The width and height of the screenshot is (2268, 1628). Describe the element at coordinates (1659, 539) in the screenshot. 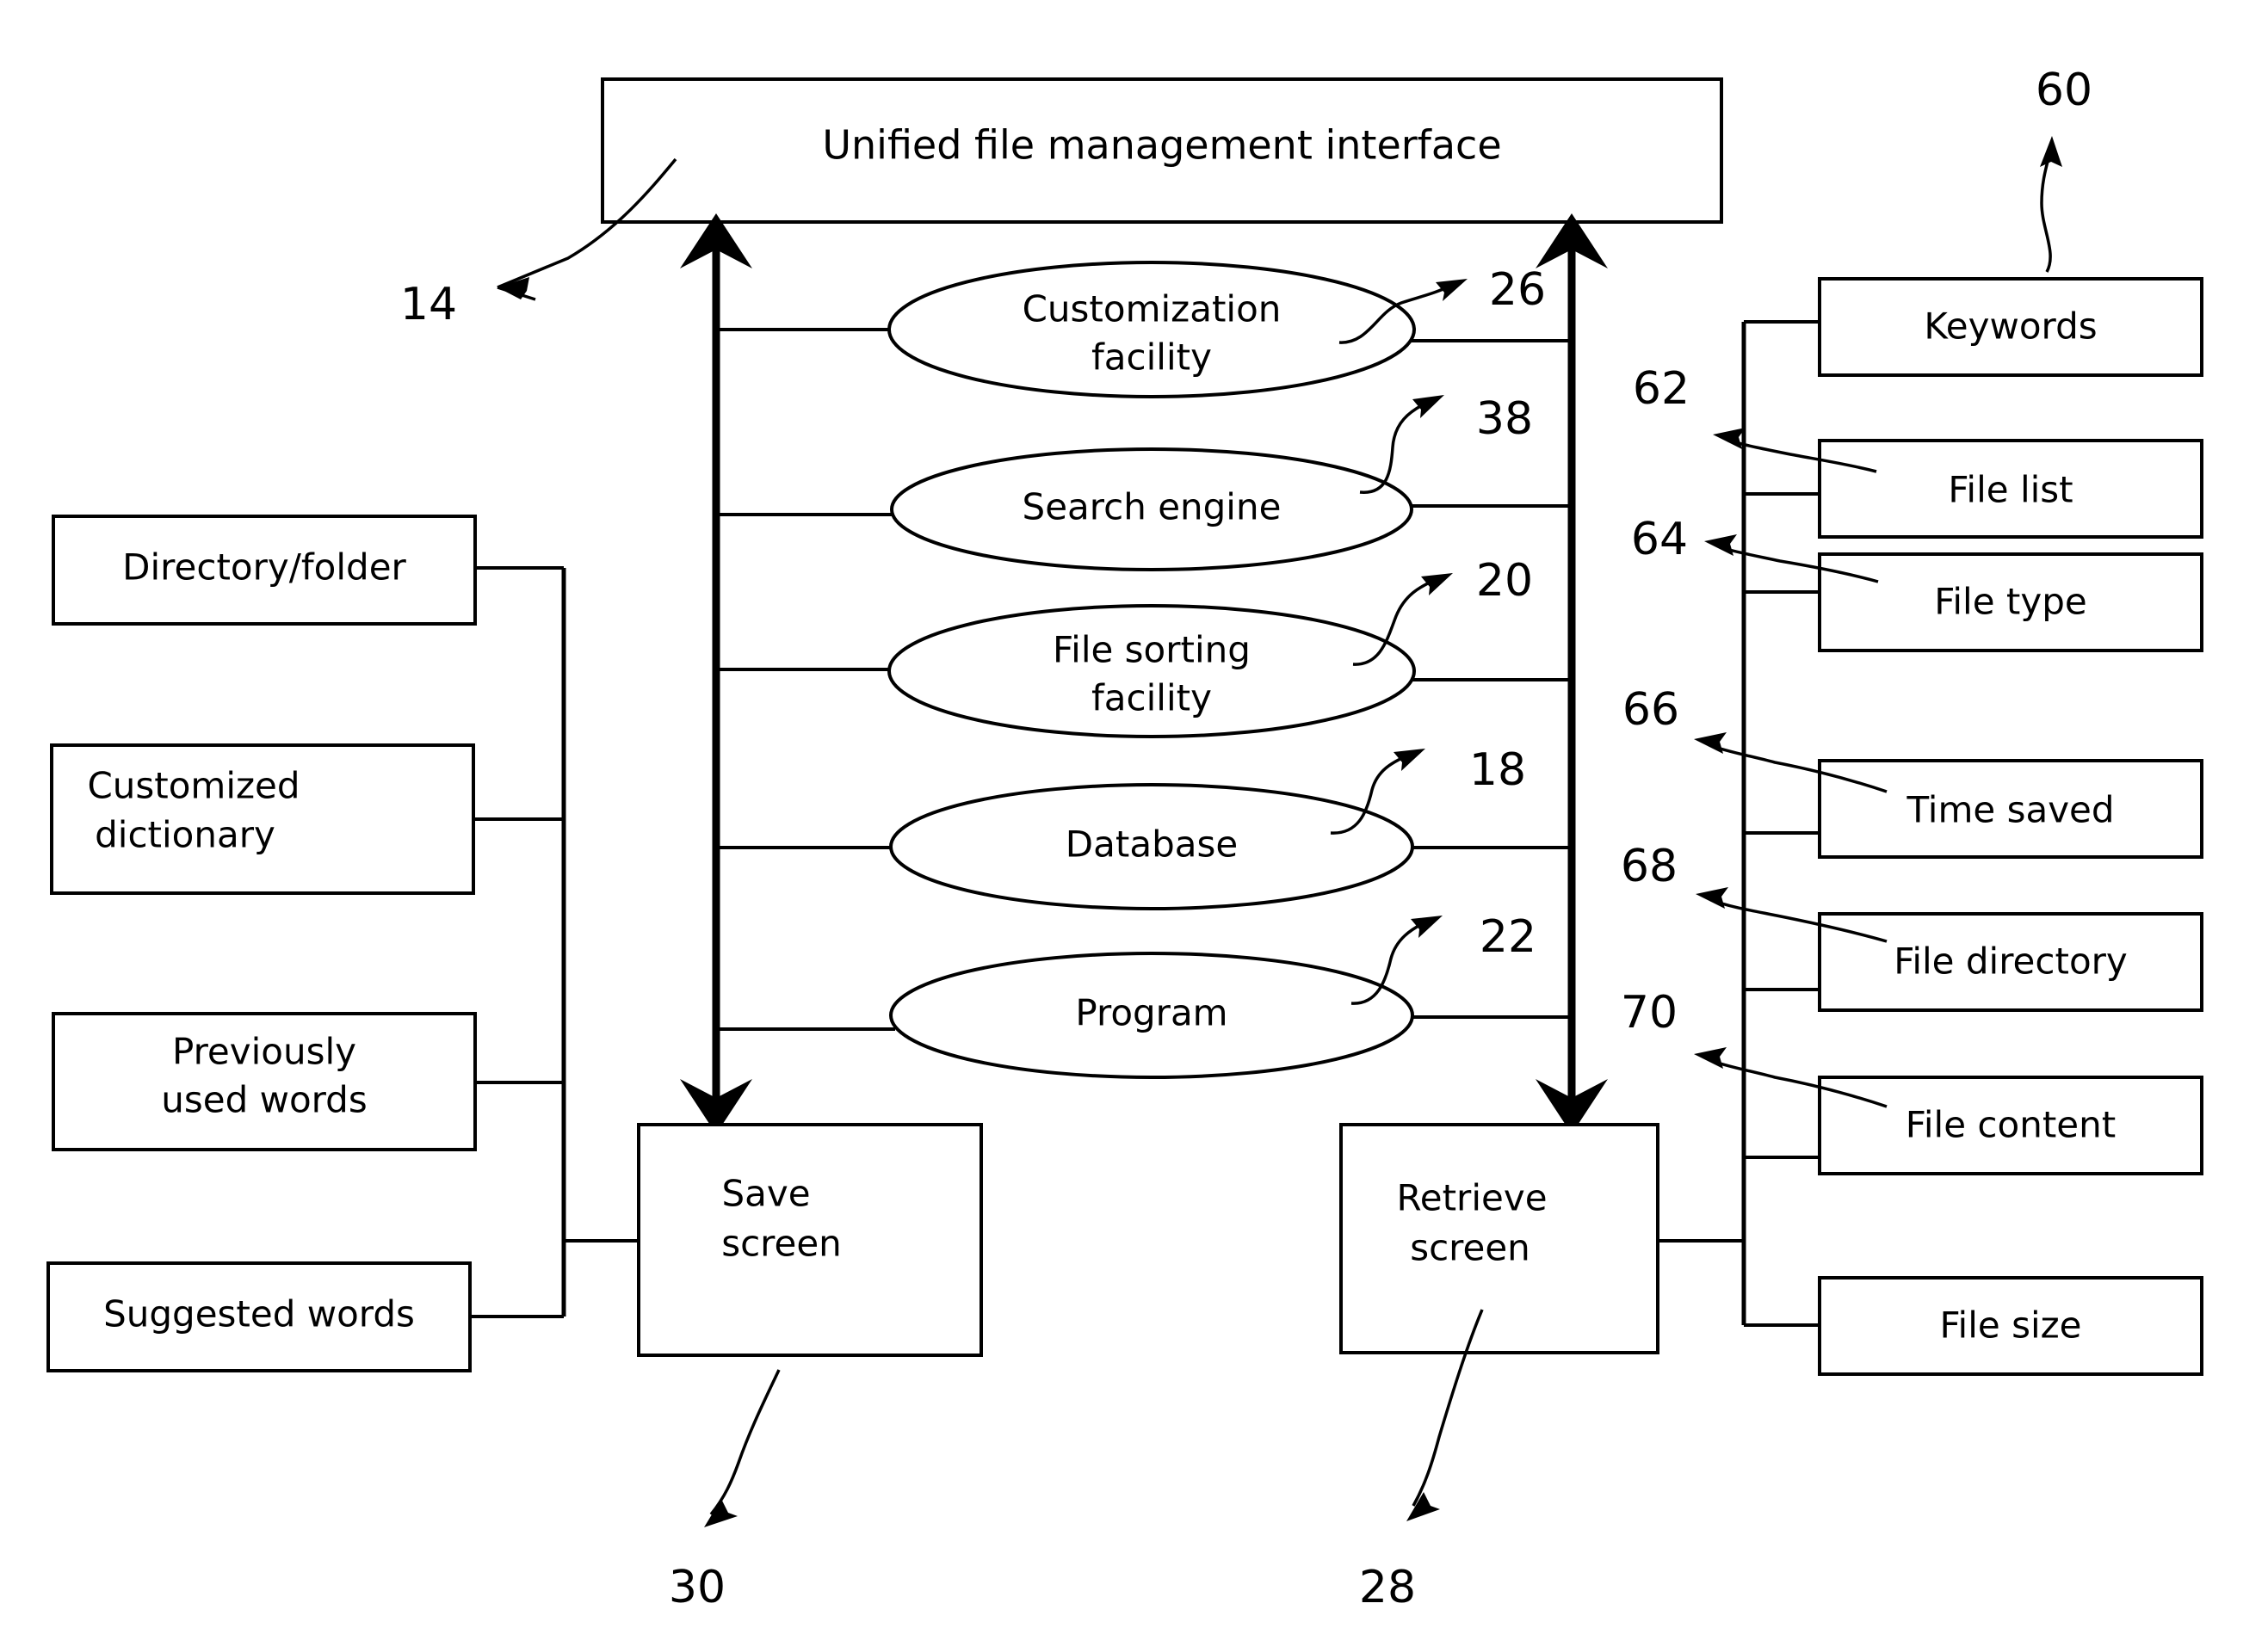

I see `ref-64-label: 64` at that location.